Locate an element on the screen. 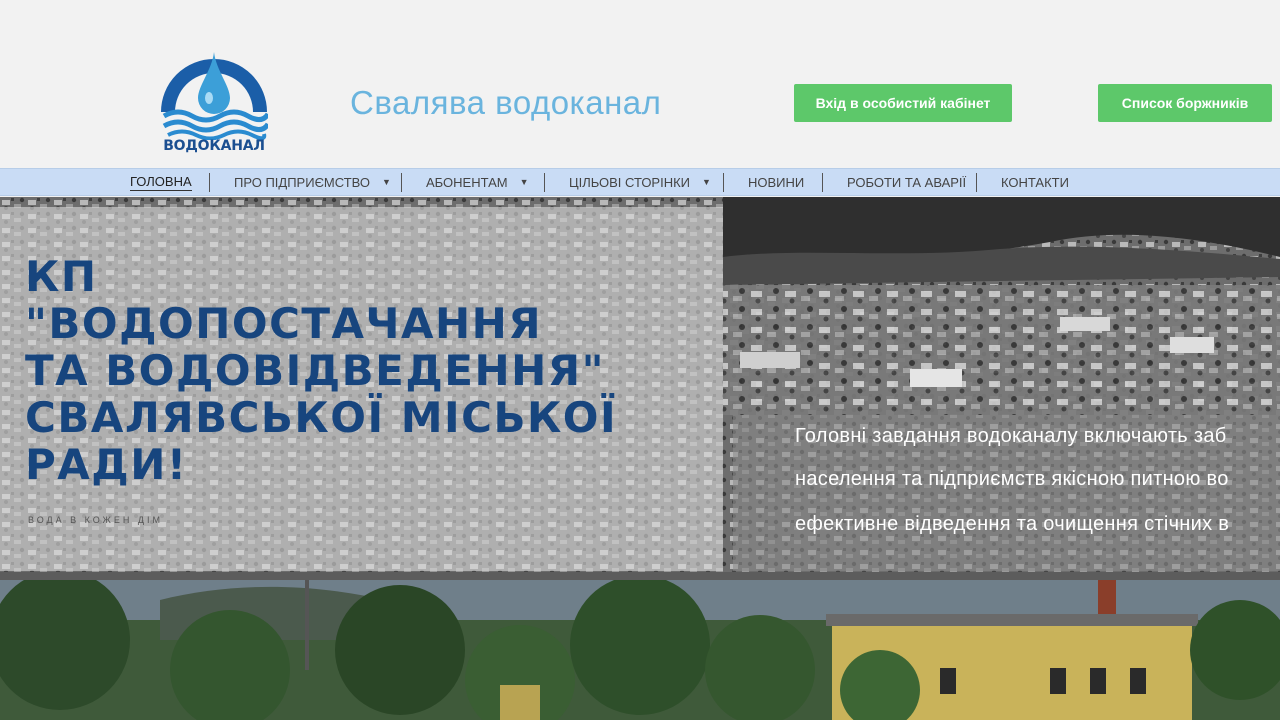  hero-tagline: ВОДА В КОЖЕН ДІМ is located at coordinates (95, 520).